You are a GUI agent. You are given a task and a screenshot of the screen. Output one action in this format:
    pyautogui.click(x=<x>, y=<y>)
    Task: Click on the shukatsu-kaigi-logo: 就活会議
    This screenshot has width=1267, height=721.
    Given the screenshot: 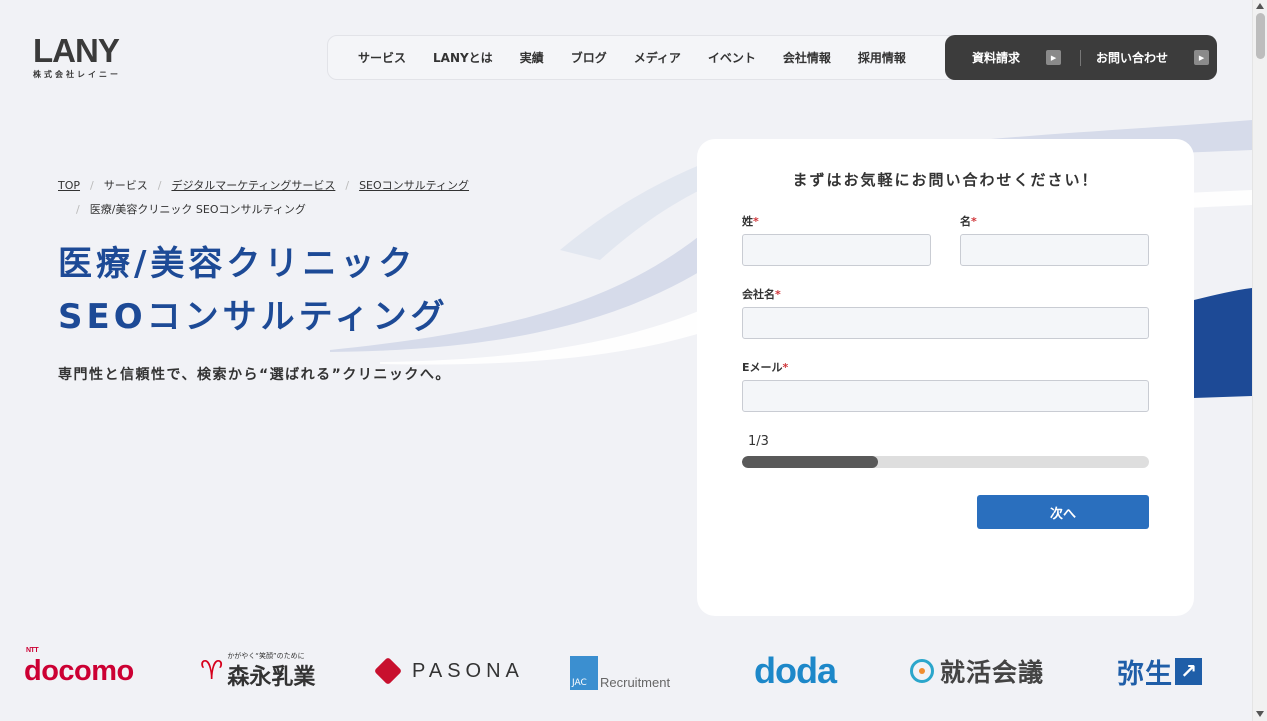 What is the action you would take?
    pyautogui.click(x=977, y=671)
    